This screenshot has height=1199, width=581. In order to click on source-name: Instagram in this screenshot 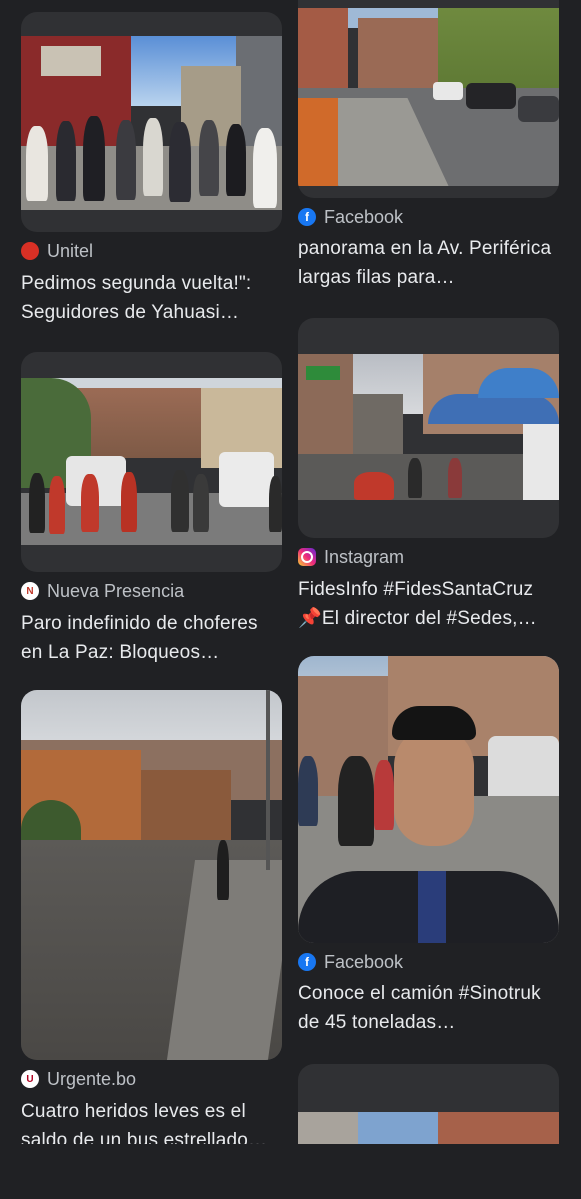, I will do `click(364, 556)`.